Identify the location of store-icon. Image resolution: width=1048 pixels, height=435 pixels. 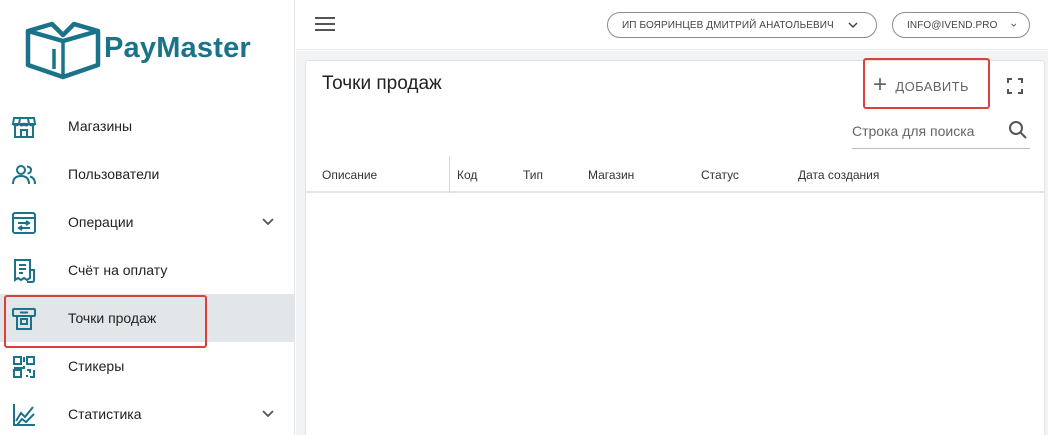
(24, 127).